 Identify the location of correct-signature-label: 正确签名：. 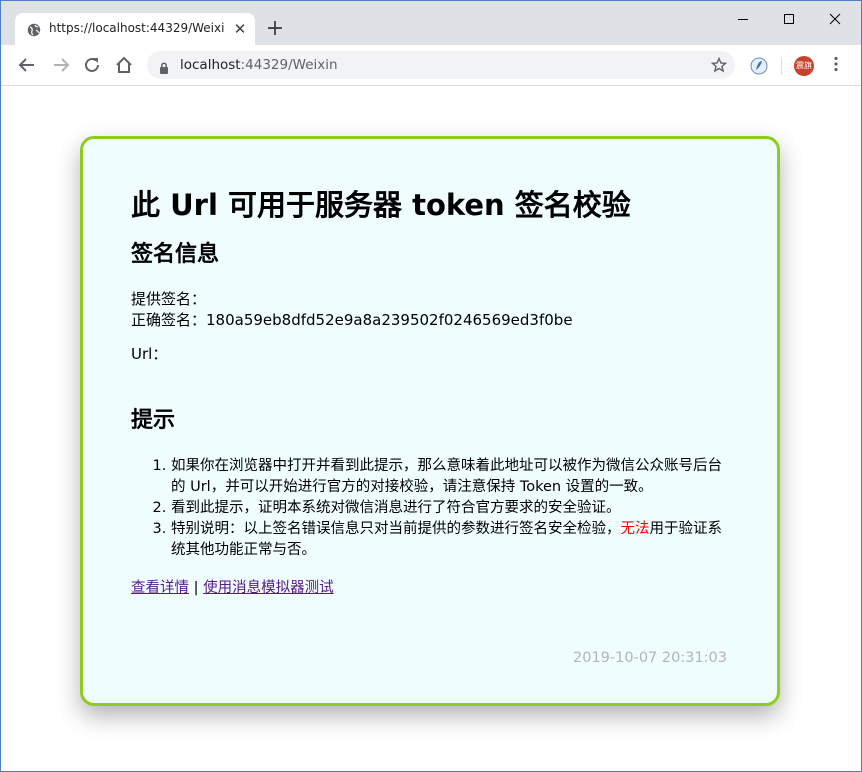
(169, 320).